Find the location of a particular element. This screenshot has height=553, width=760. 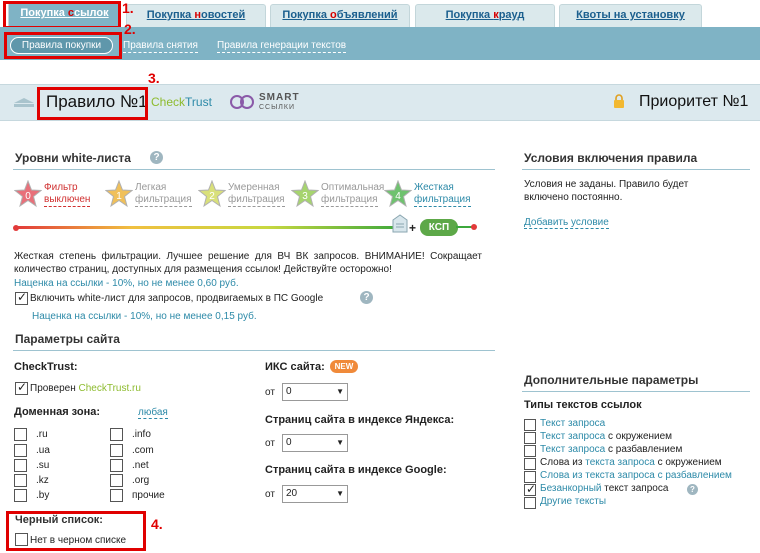

domain-checkbox-r0 is located at coordinates (116, 434).